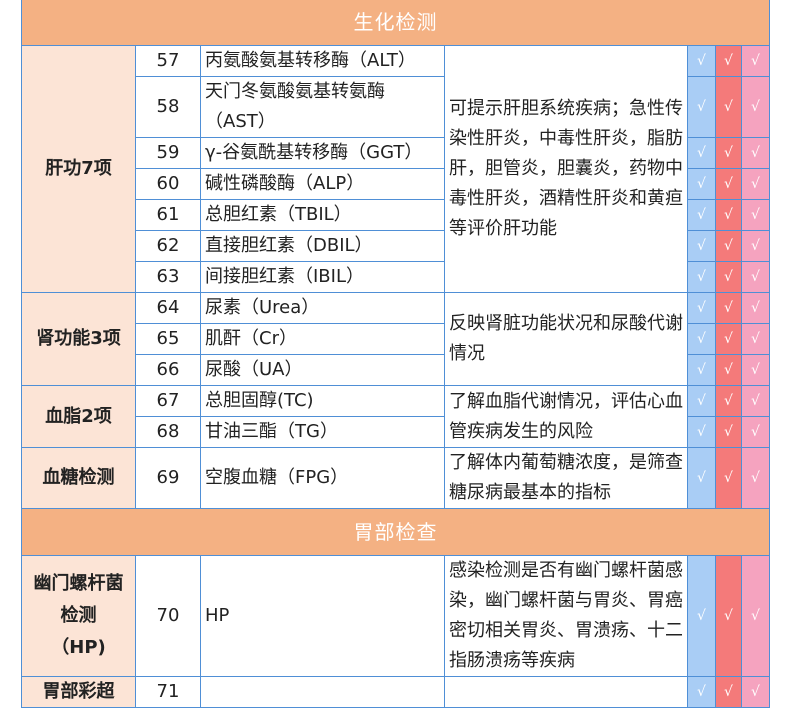  I want to click on item-name: 总胆固醇(TC), so click(322, 401).